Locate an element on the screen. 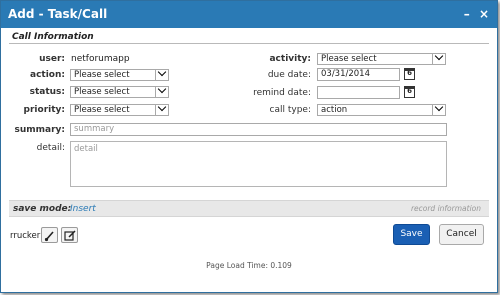 Image resolution: width=500 pixels, height=295 pixels. minimize-icon: – is located at coordinates (467, 14).